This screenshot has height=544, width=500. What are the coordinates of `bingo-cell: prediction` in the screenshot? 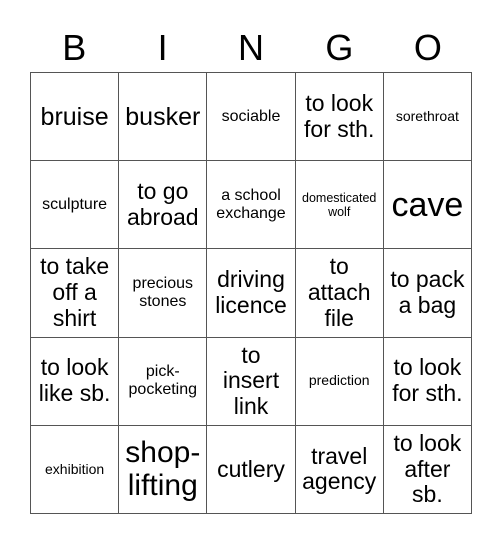 It's located at (339, 381).